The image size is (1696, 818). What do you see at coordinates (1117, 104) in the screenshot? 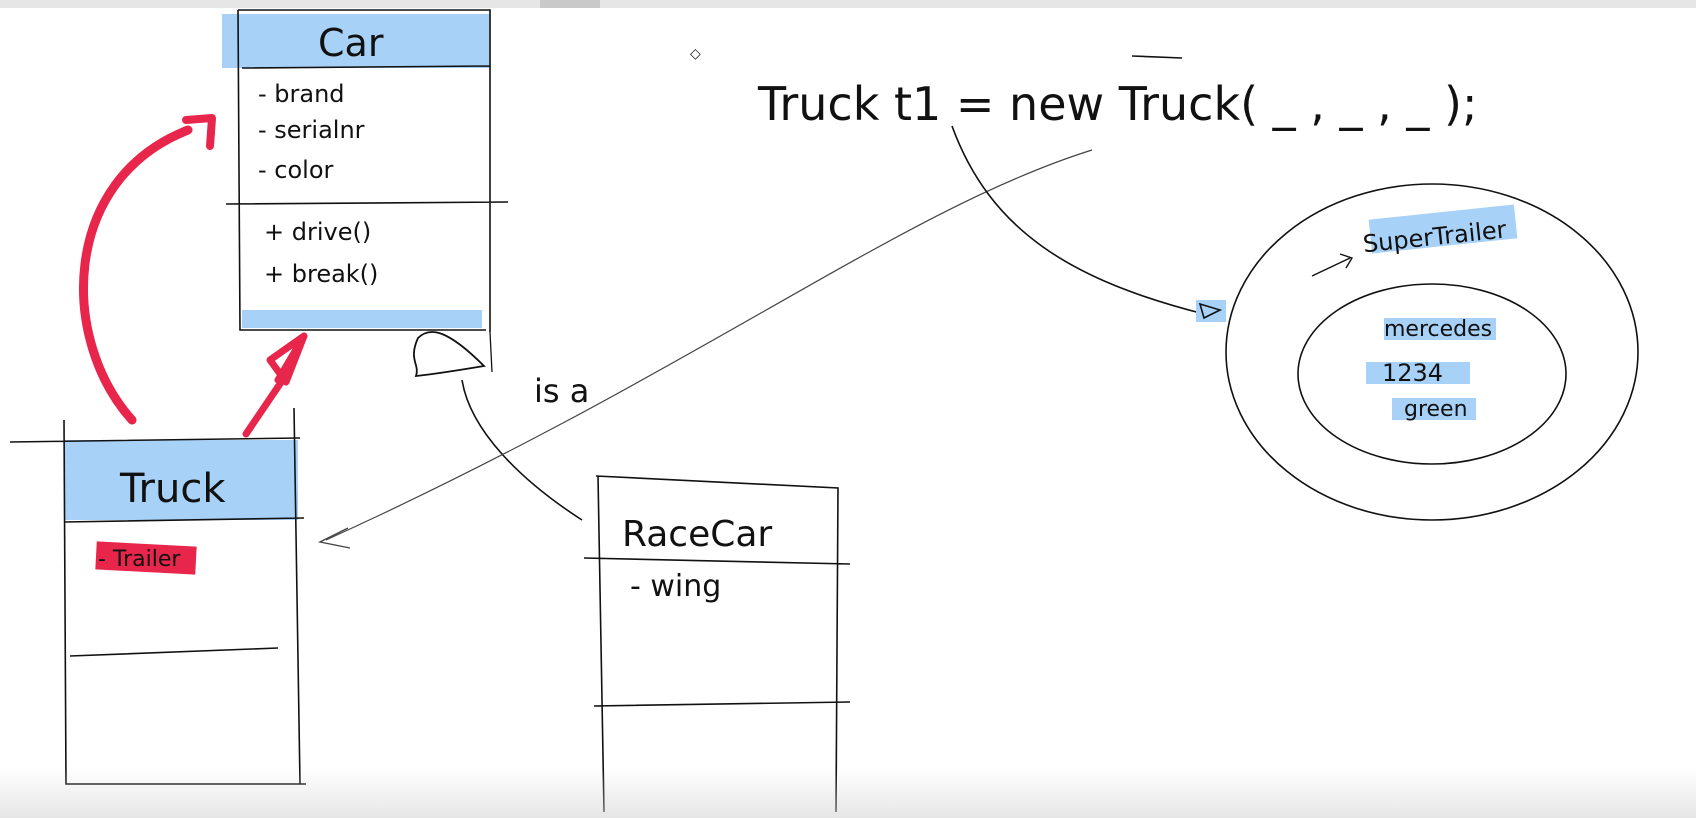
I see `code-statement: Truck t1 = new Truck( _ , _ , _ );` at bounding box center [1117, 104].